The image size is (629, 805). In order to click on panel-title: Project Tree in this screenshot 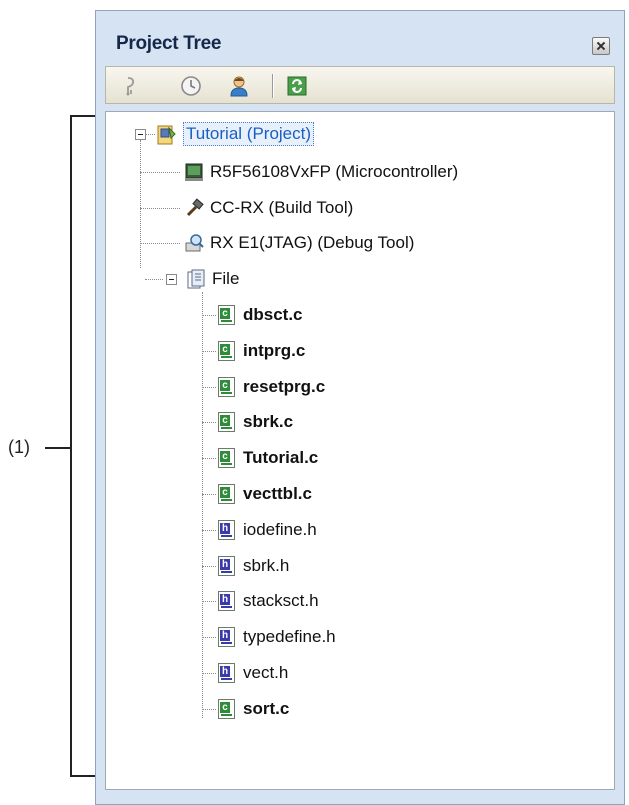, I will do `click(169, 43)`.